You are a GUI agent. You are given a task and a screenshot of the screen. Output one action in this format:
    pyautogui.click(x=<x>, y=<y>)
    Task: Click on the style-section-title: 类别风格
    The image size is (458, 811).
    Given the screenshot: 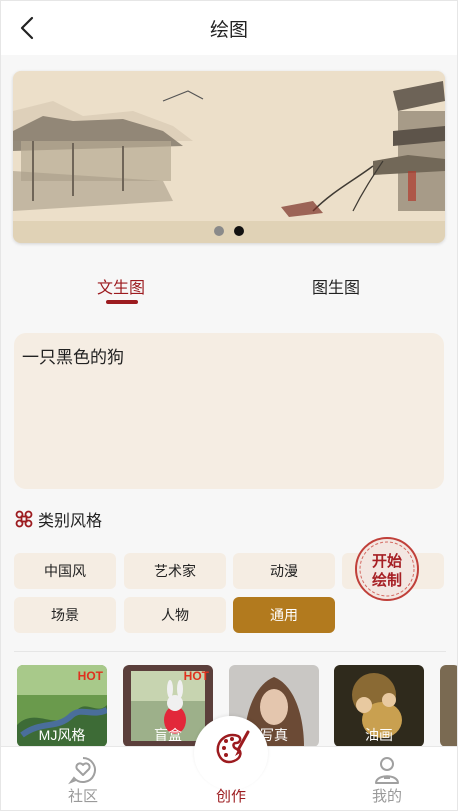 What is the action you would take?
    pyautogui.click(x=70, y=521)
    